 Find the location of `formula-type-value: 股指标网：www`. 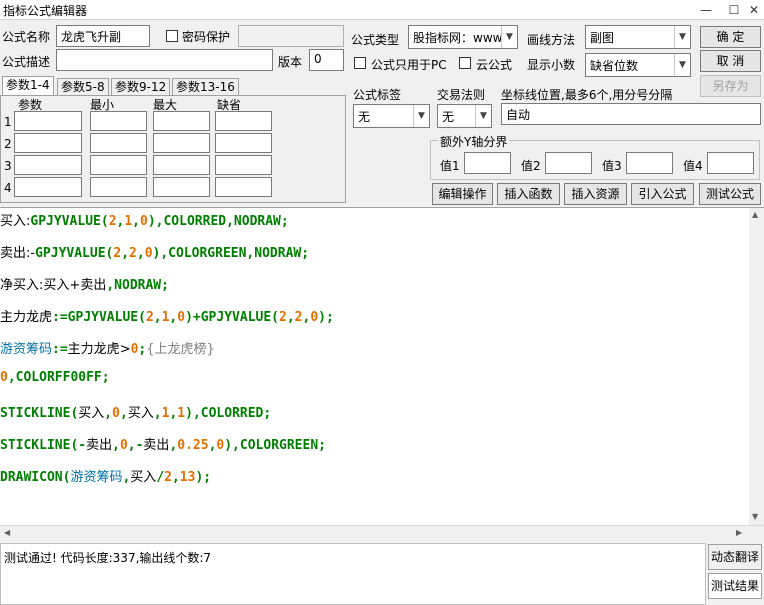

formula-type-value: 股指标网：www is located at coordinates (458, 38).